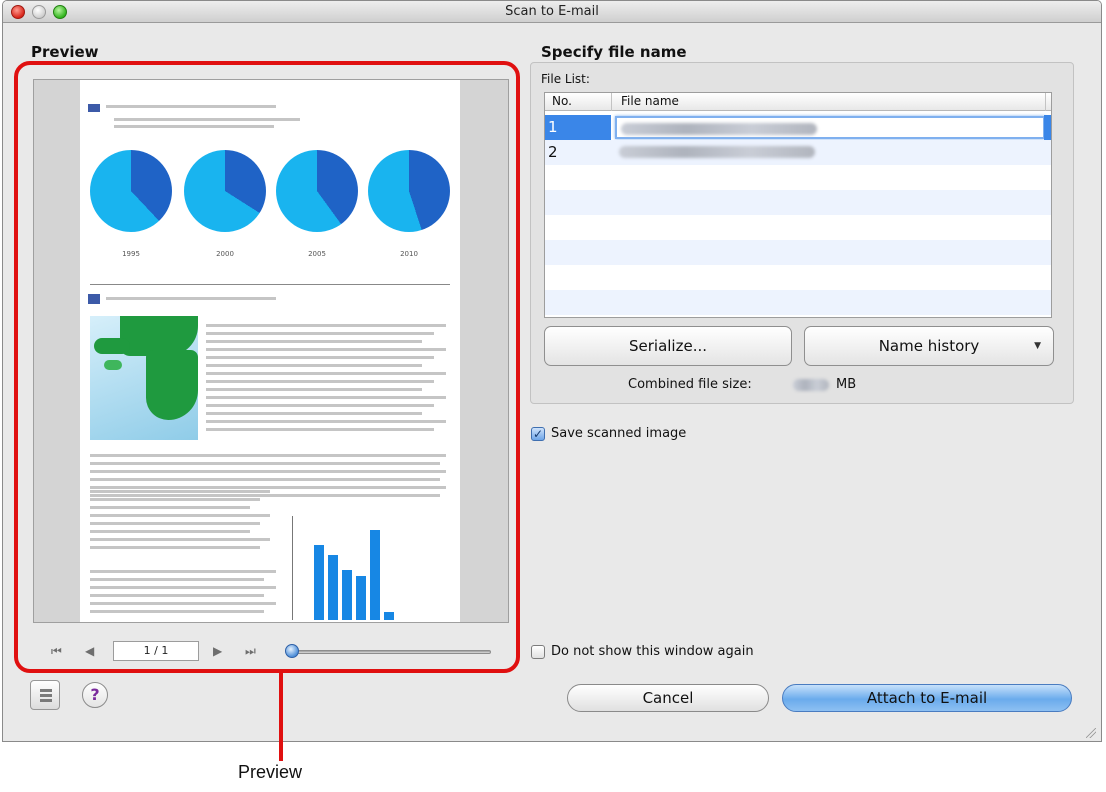 Image resolution: width=1106 pixels, height=792 pixels. Describe the element at coordinates (1037, 346) in the screenshot. I see `chevron-down-icon: ▼` at that location.